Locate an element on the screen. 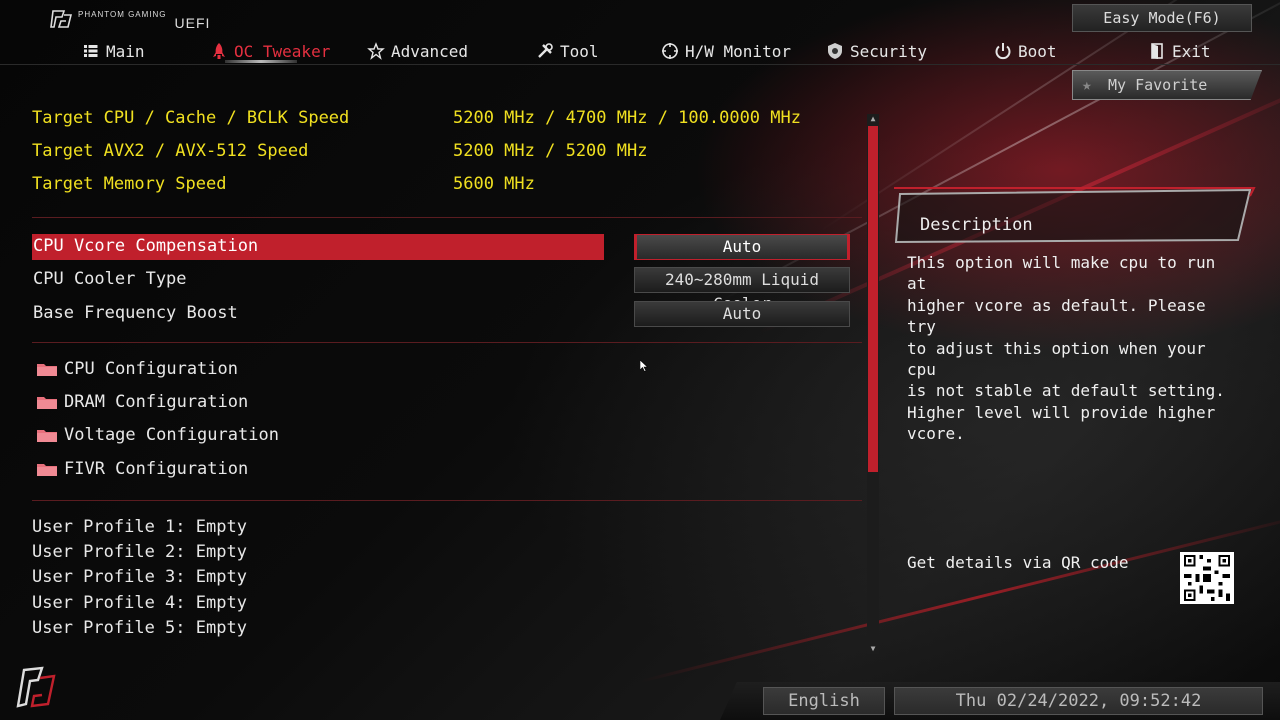  qr-code-label: Get details via QR code is located at coordinates (1018, 562).